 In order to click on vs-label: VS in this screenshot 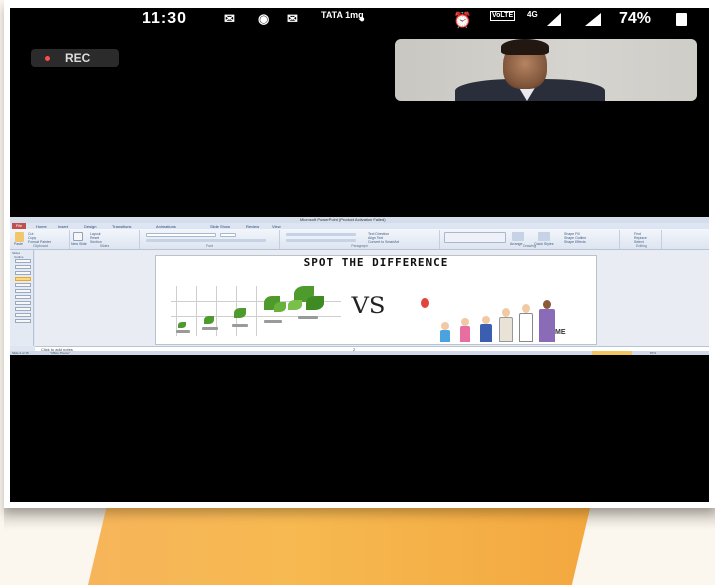, I will do `click(368, 306)`.